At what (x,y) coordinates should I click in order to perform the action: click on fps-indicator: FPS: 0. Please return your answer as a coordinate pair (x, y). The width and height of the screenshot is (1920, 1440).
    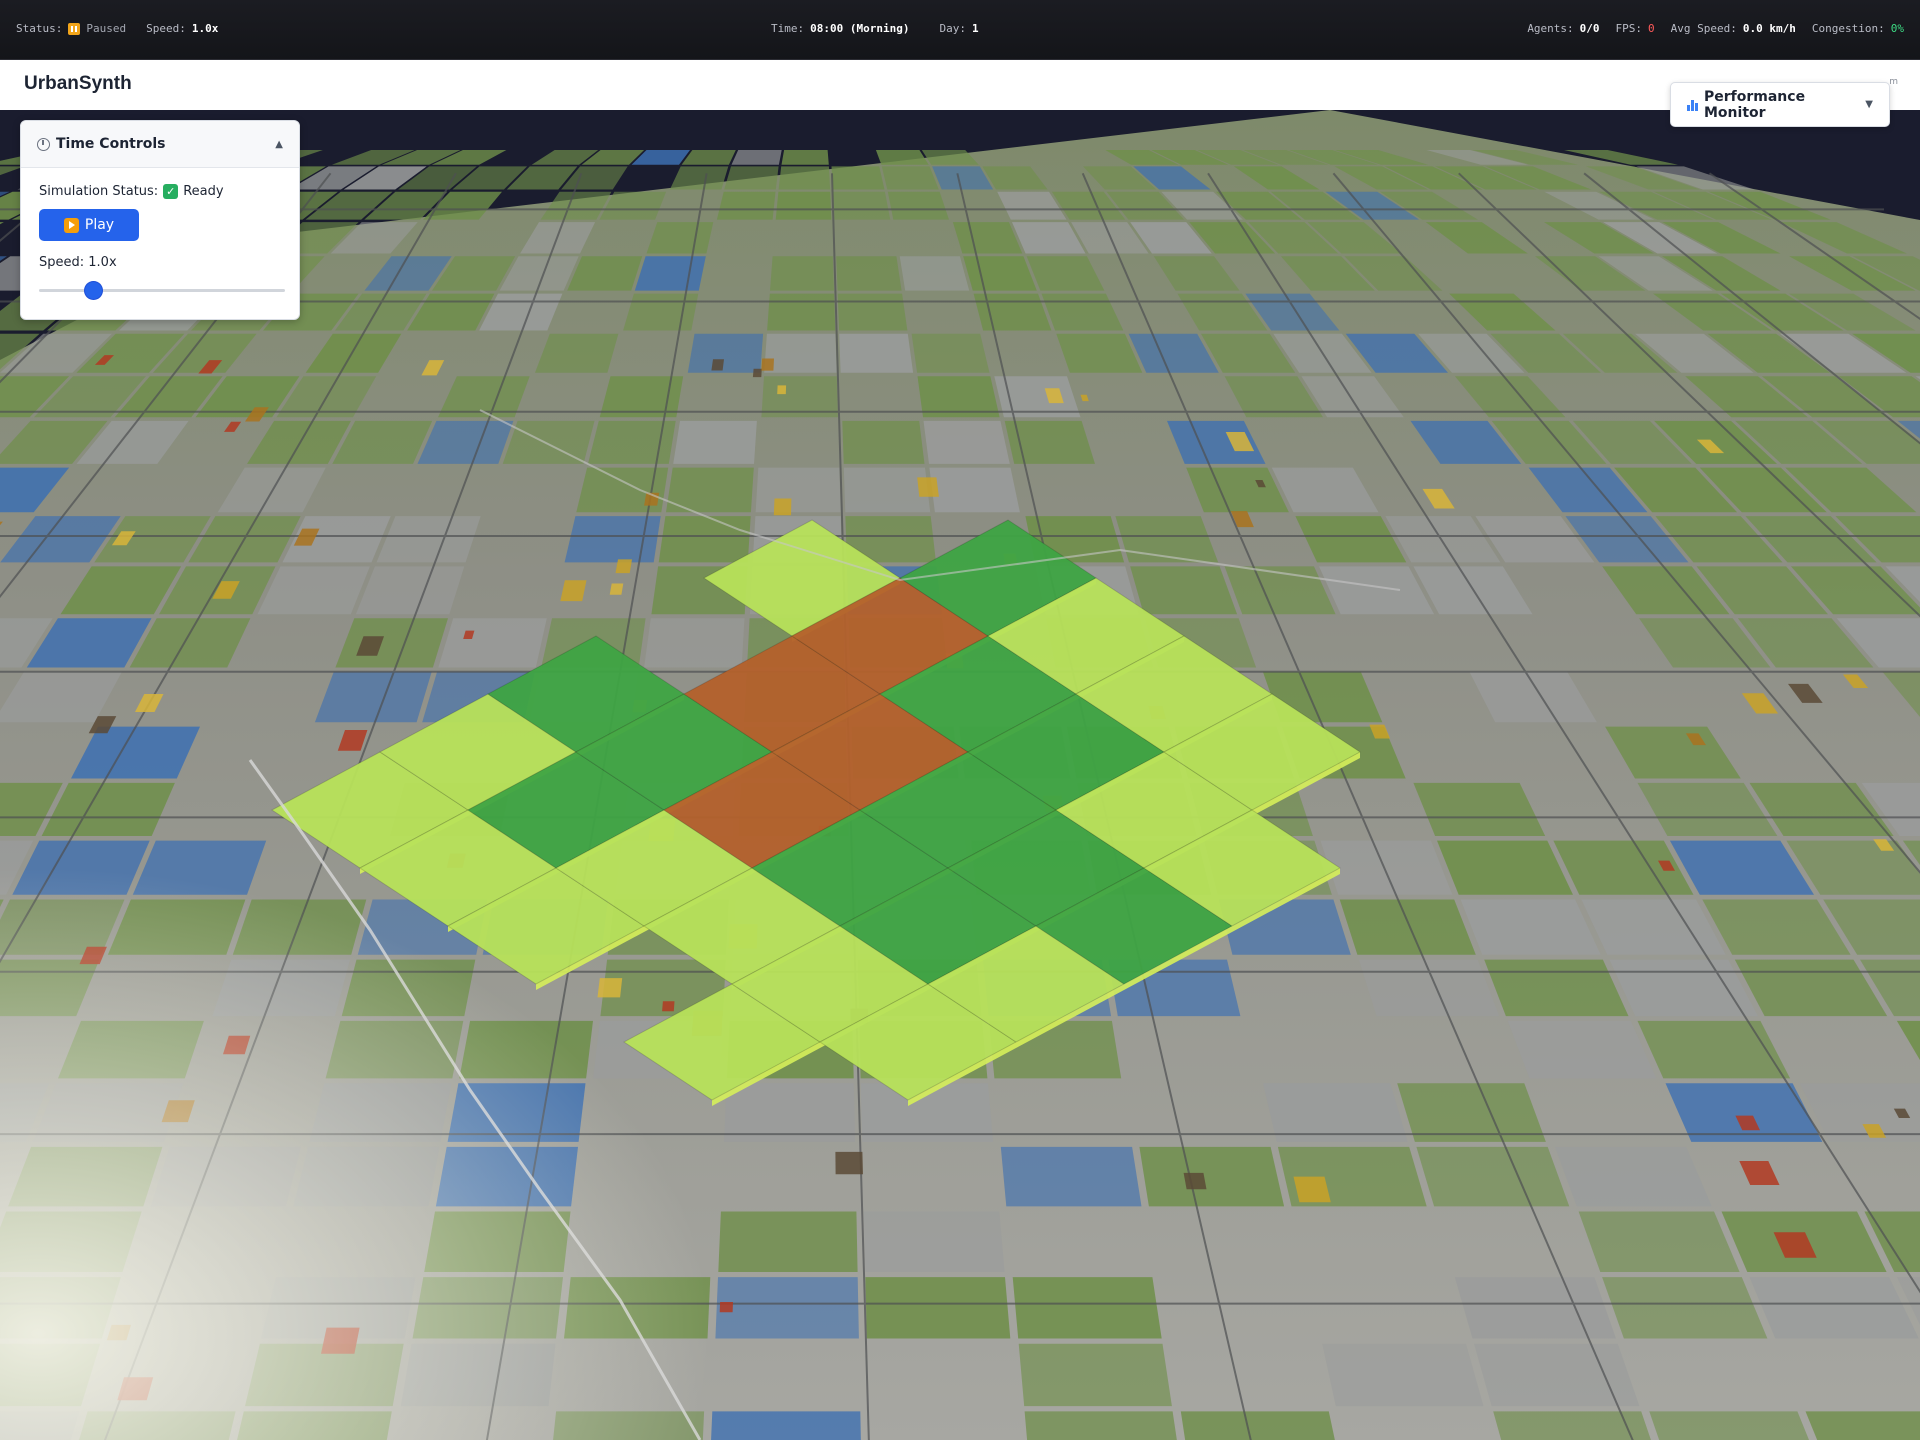
    Looking at the image, I should click on (1635, 28).